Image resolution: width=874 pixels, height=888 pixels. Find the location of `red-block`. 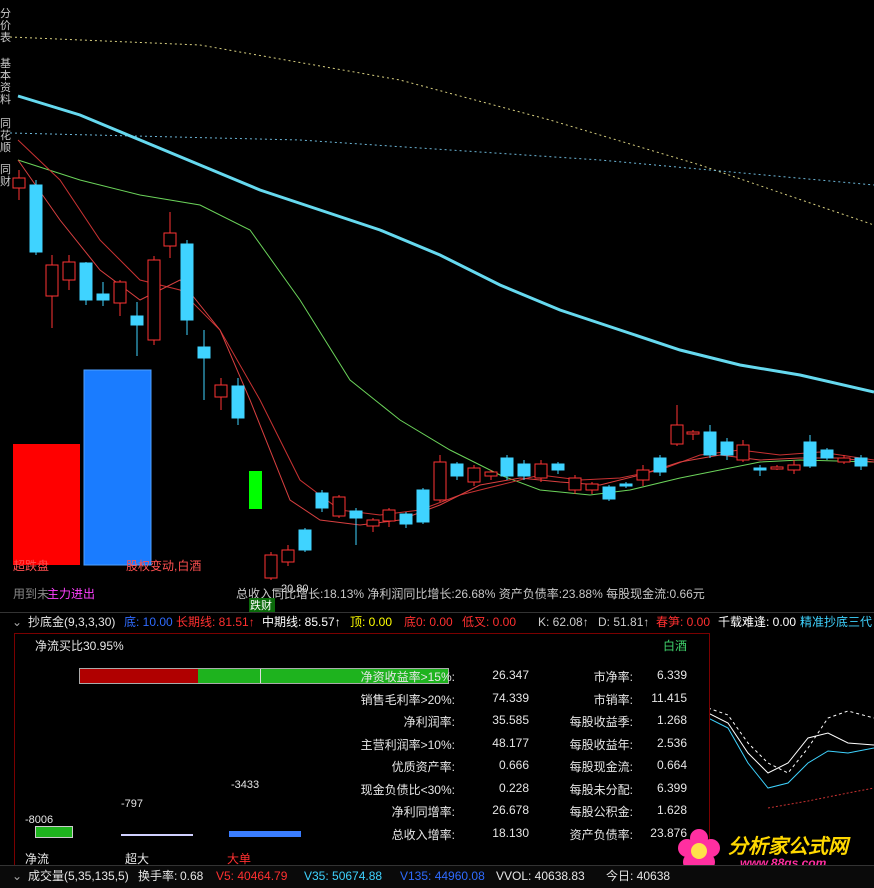

red-block is located at coordinates (46, 504).